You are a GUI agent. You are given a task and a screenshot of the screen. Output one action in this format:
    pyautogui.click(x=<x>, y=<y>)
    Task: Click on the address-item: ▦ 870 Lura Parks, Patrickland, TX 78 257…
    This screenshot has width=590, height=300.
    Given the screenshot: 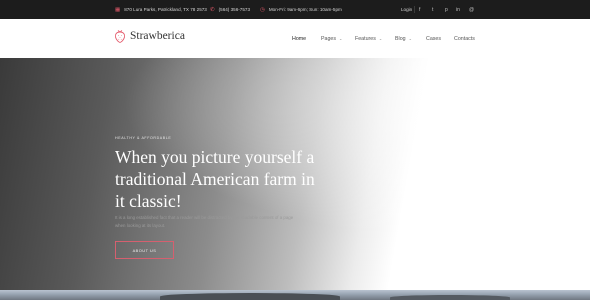 What is the action you would take?
    pyautogui.click(x=161, y=9)
    